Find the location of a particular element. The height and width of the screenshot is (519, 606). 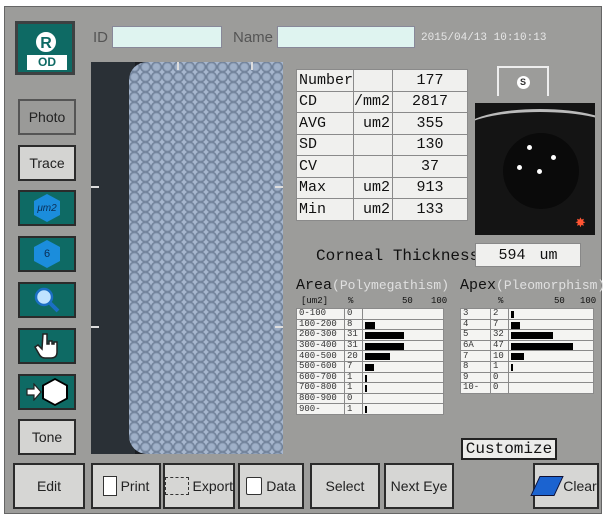

stats-value: 37 is located at coordinates (430, 166).